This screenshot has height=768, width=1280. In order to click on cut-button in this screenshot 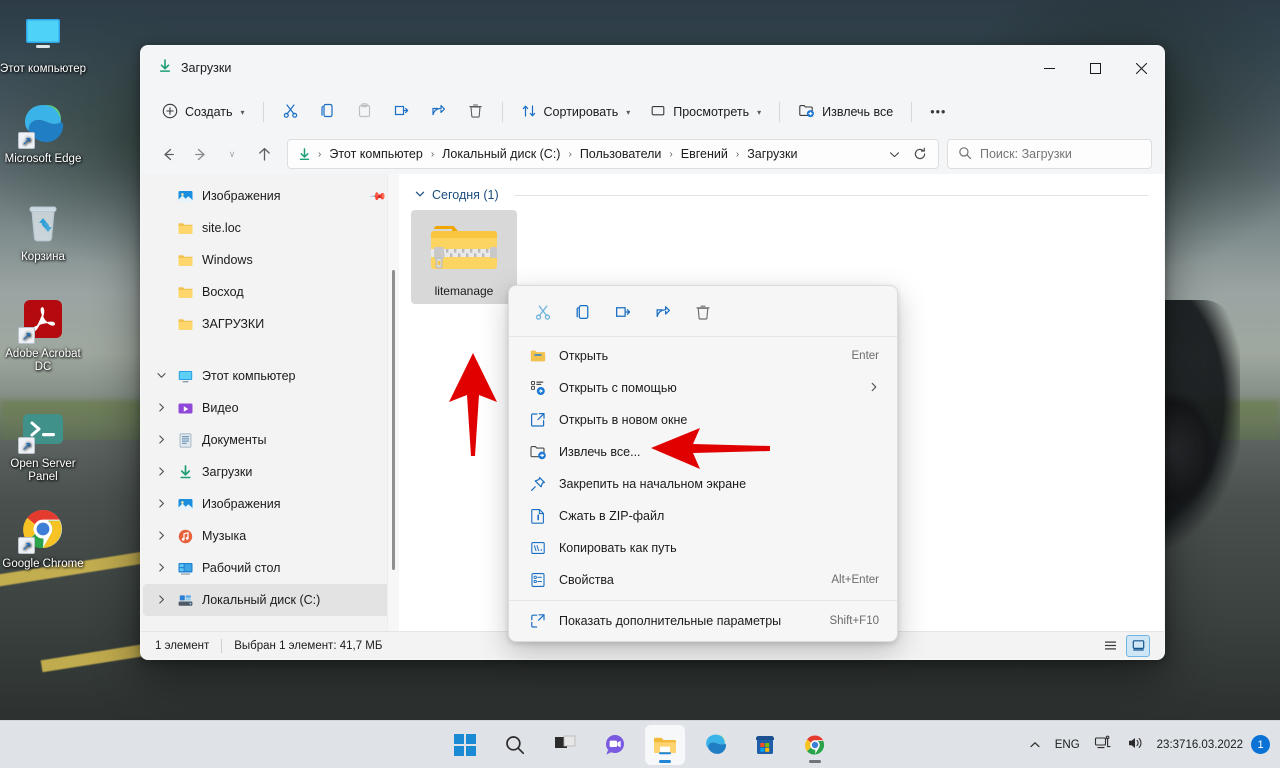, I will do `click(290, 112)`.